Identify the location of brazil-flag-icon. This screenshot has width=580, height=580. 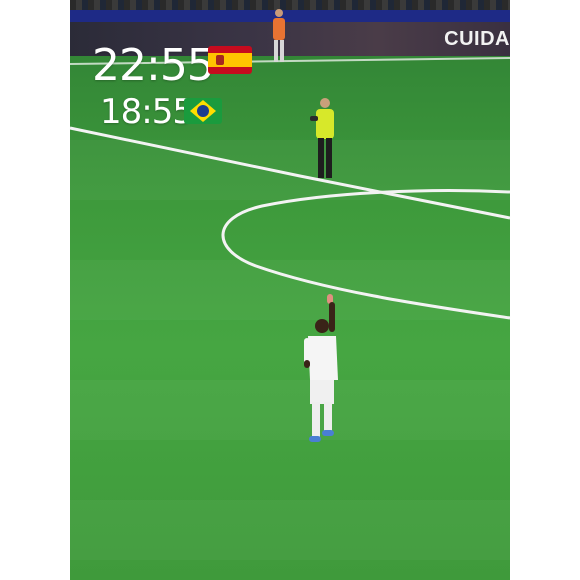
(203, 111).